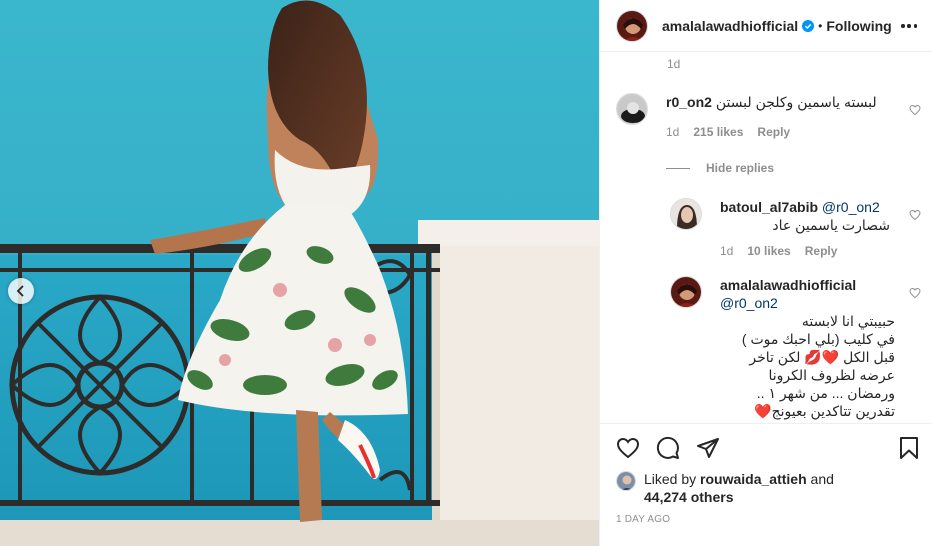 Image resolution: width=932 pixels, height=546 pixels. What do you see at coordinates (628, 448) in the screenshot?
I see `heart-icon` at bounding box center [628, 448].